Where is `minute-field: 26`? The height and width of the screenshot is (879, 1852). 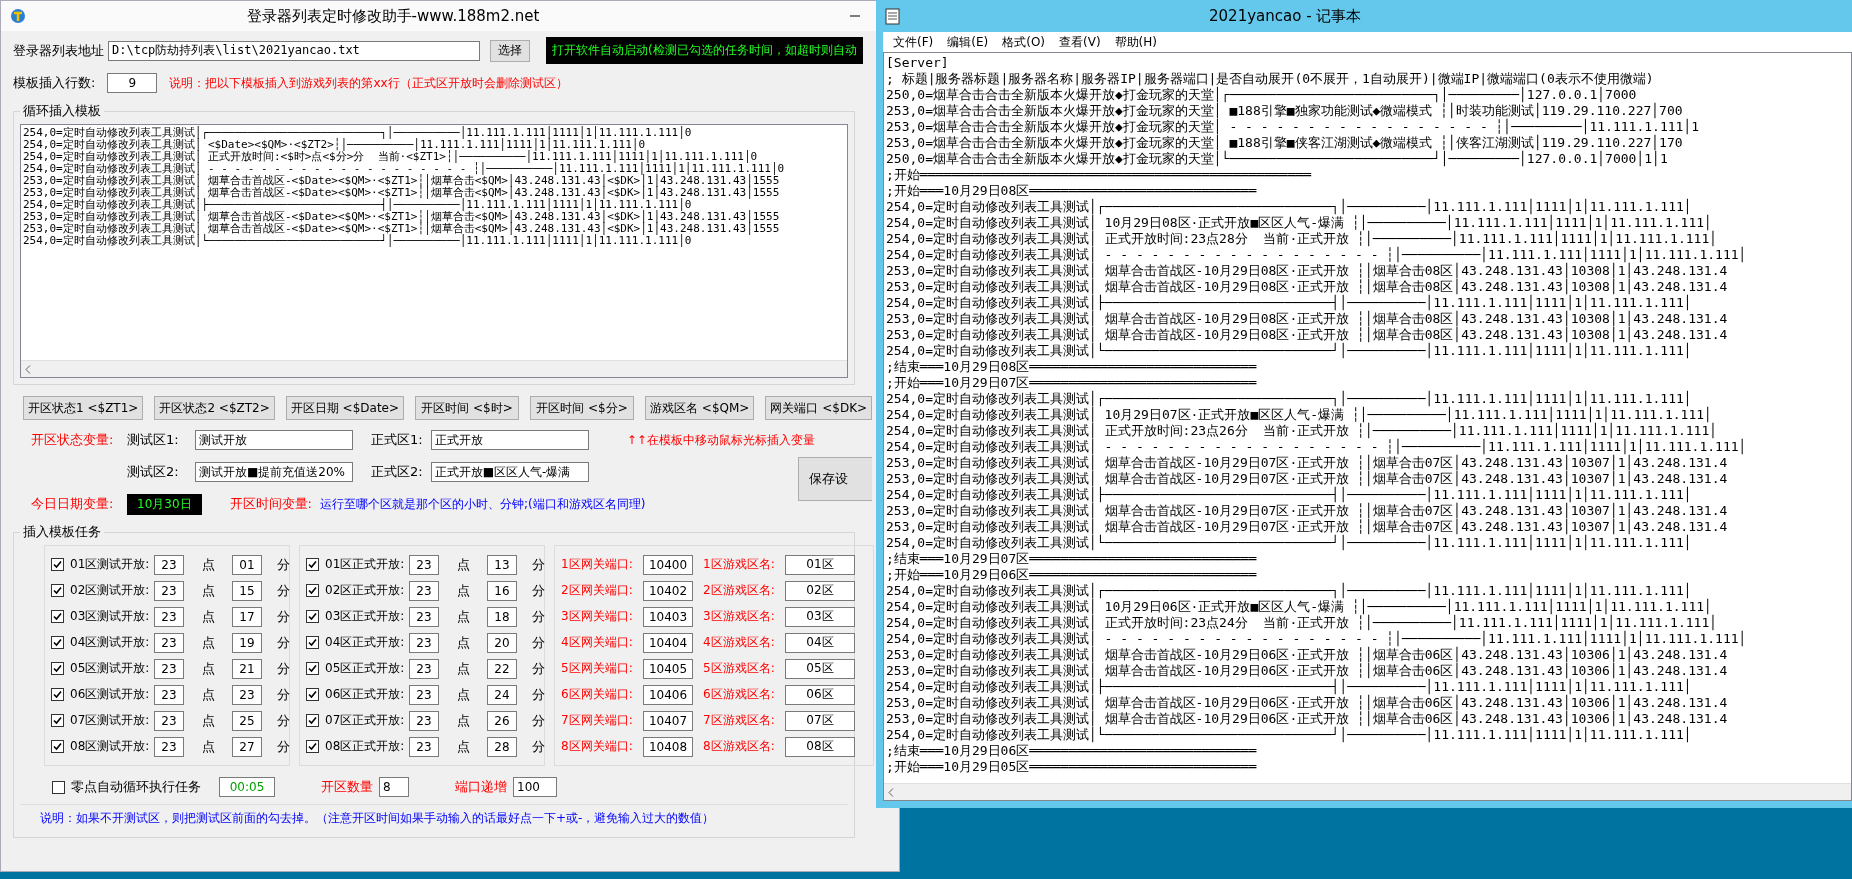 minute-field: 26 is located at coordinates (502, 720).